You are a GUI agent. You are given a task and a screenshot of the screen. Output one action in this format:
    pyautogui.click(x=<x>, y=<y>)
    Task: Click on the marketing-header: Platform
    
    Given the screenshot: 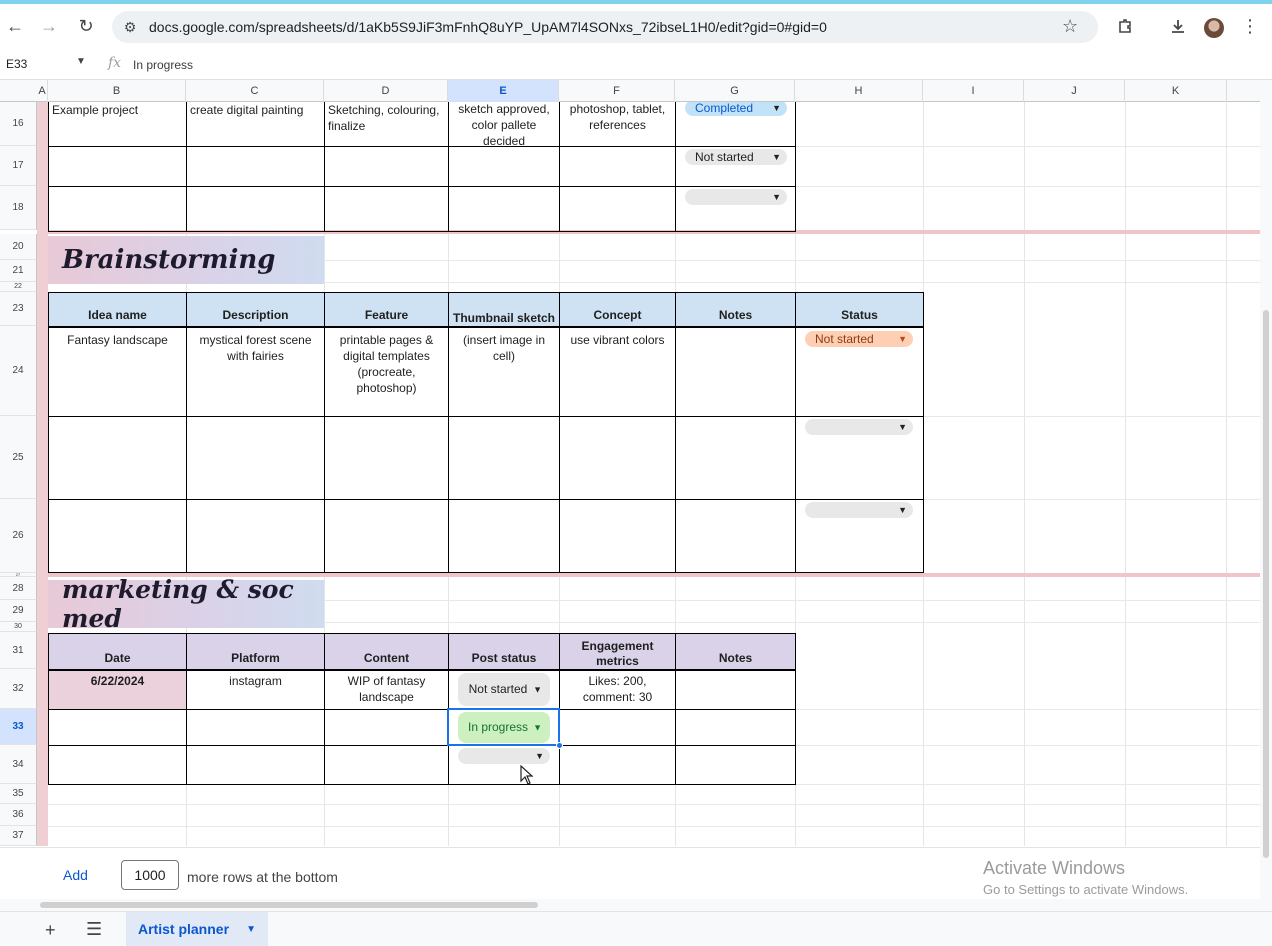 What is the action you would take?
    pyautogui.click(x=255, y=651)
    